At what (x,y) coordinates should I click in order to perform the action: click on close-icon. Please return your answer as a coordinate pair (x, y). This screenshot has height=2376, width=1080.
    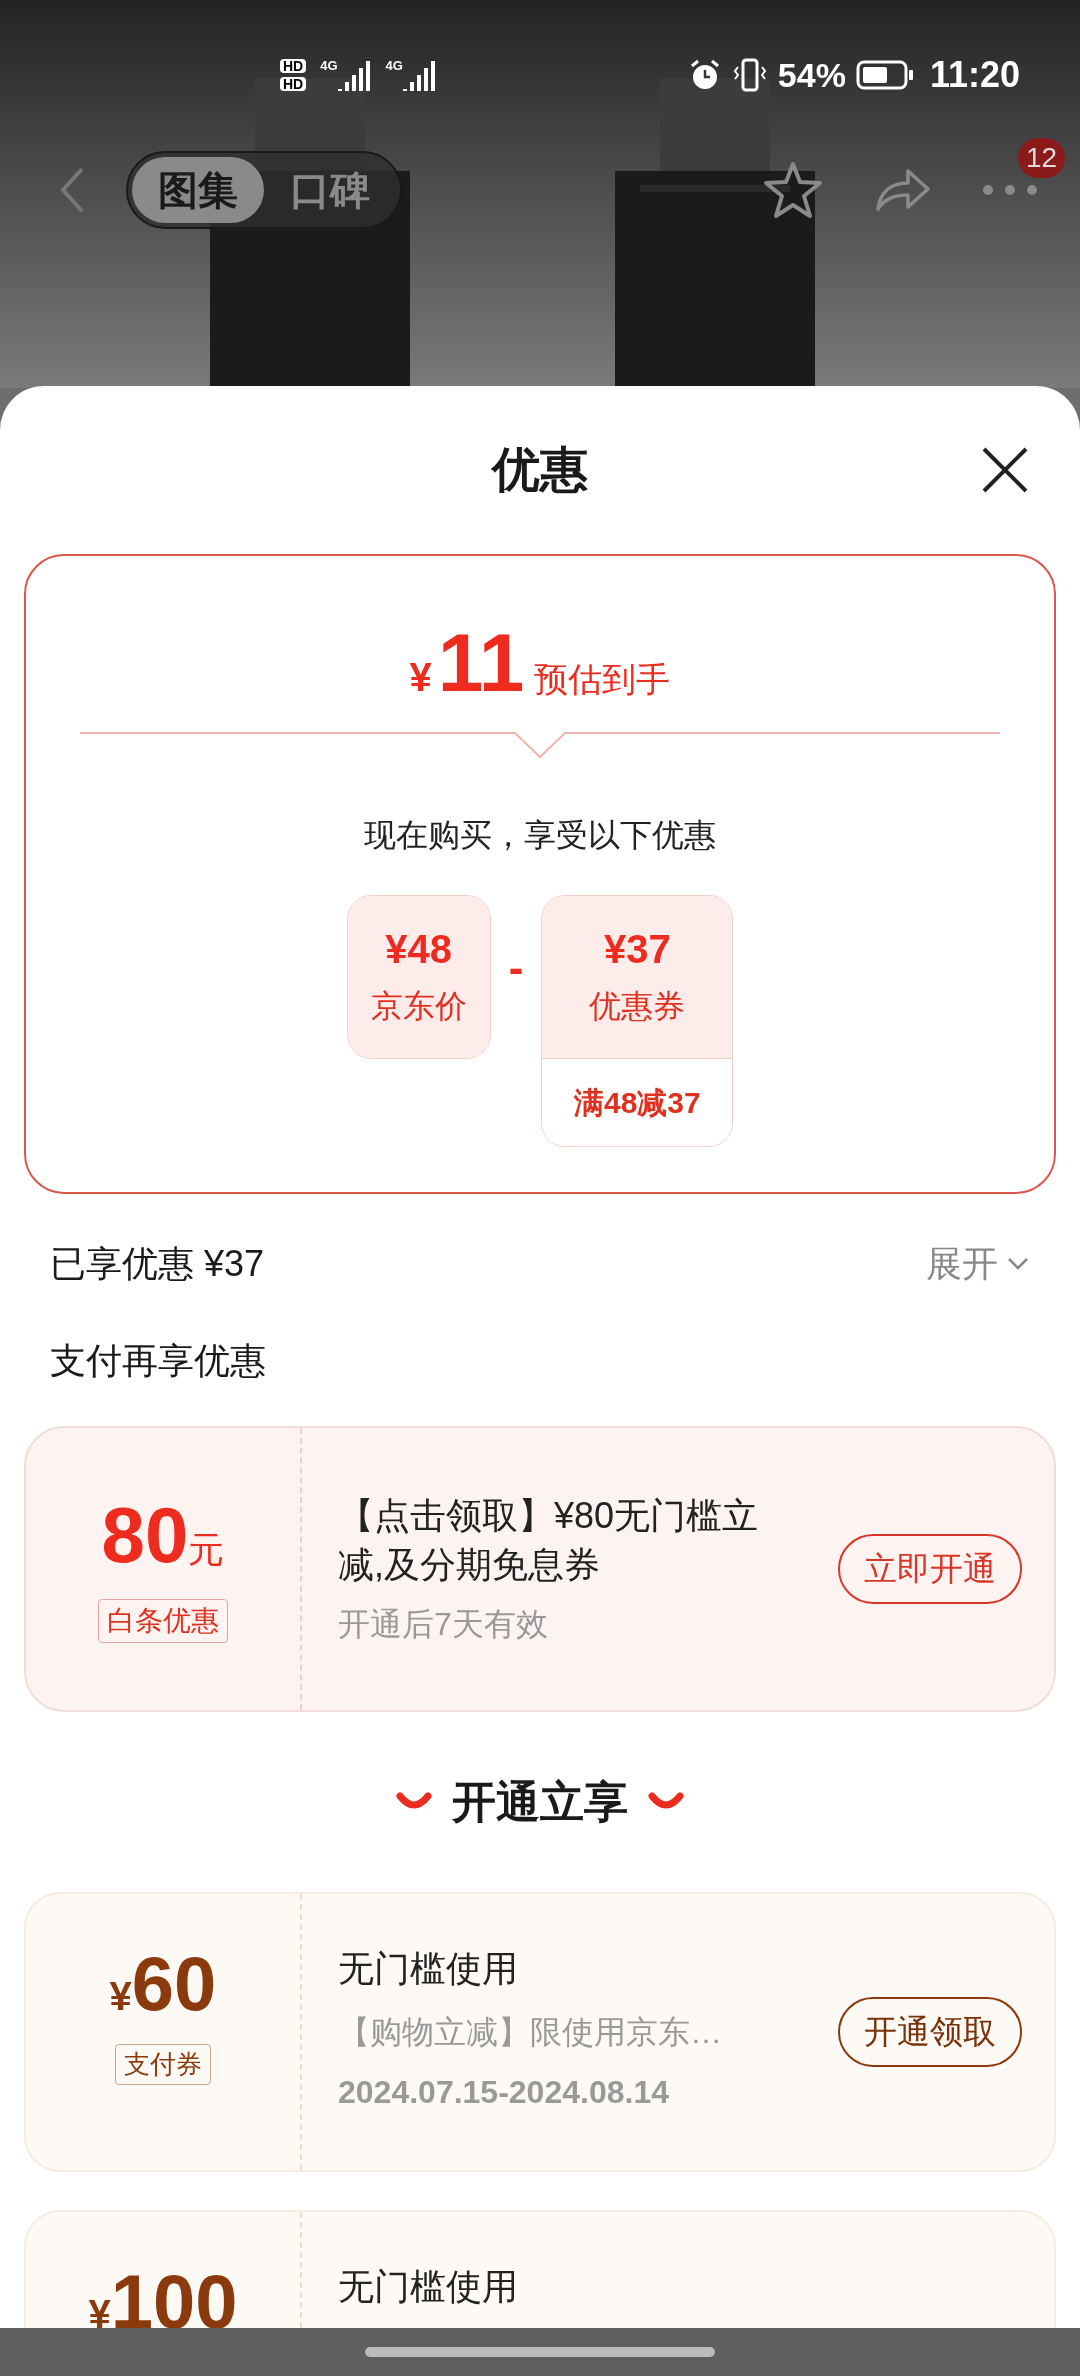
    Looking at the image, I should click on (1005, 470).